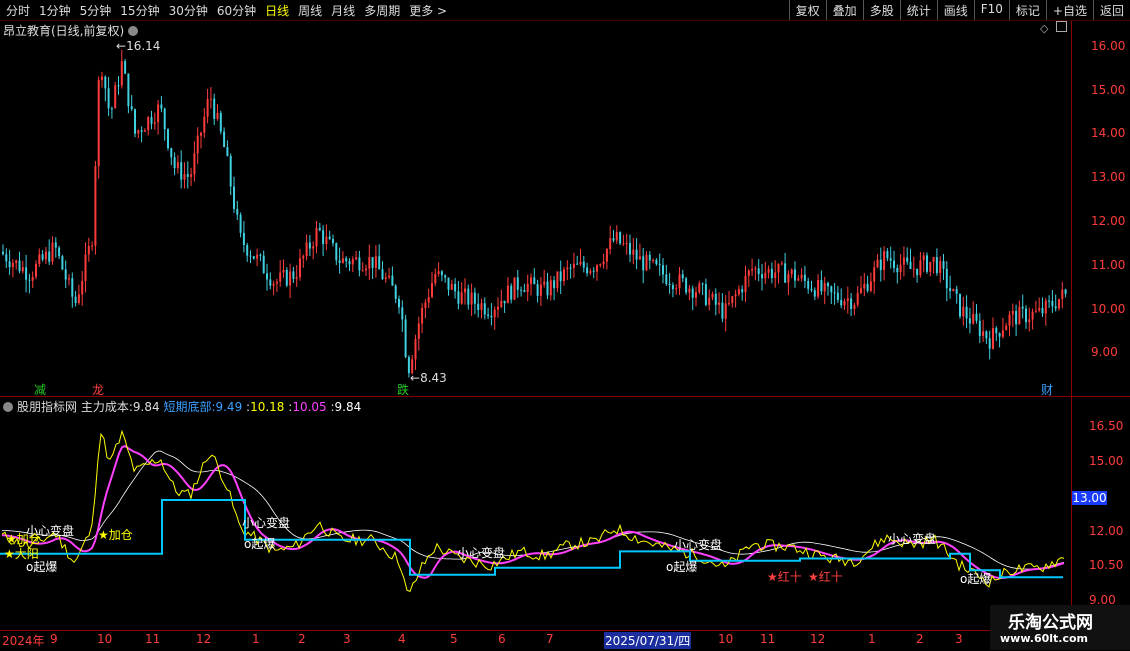 The height and width of the screenshot is (651, 1130). I want to click on annotation-caution: 小心变盘, so click(912, 539).